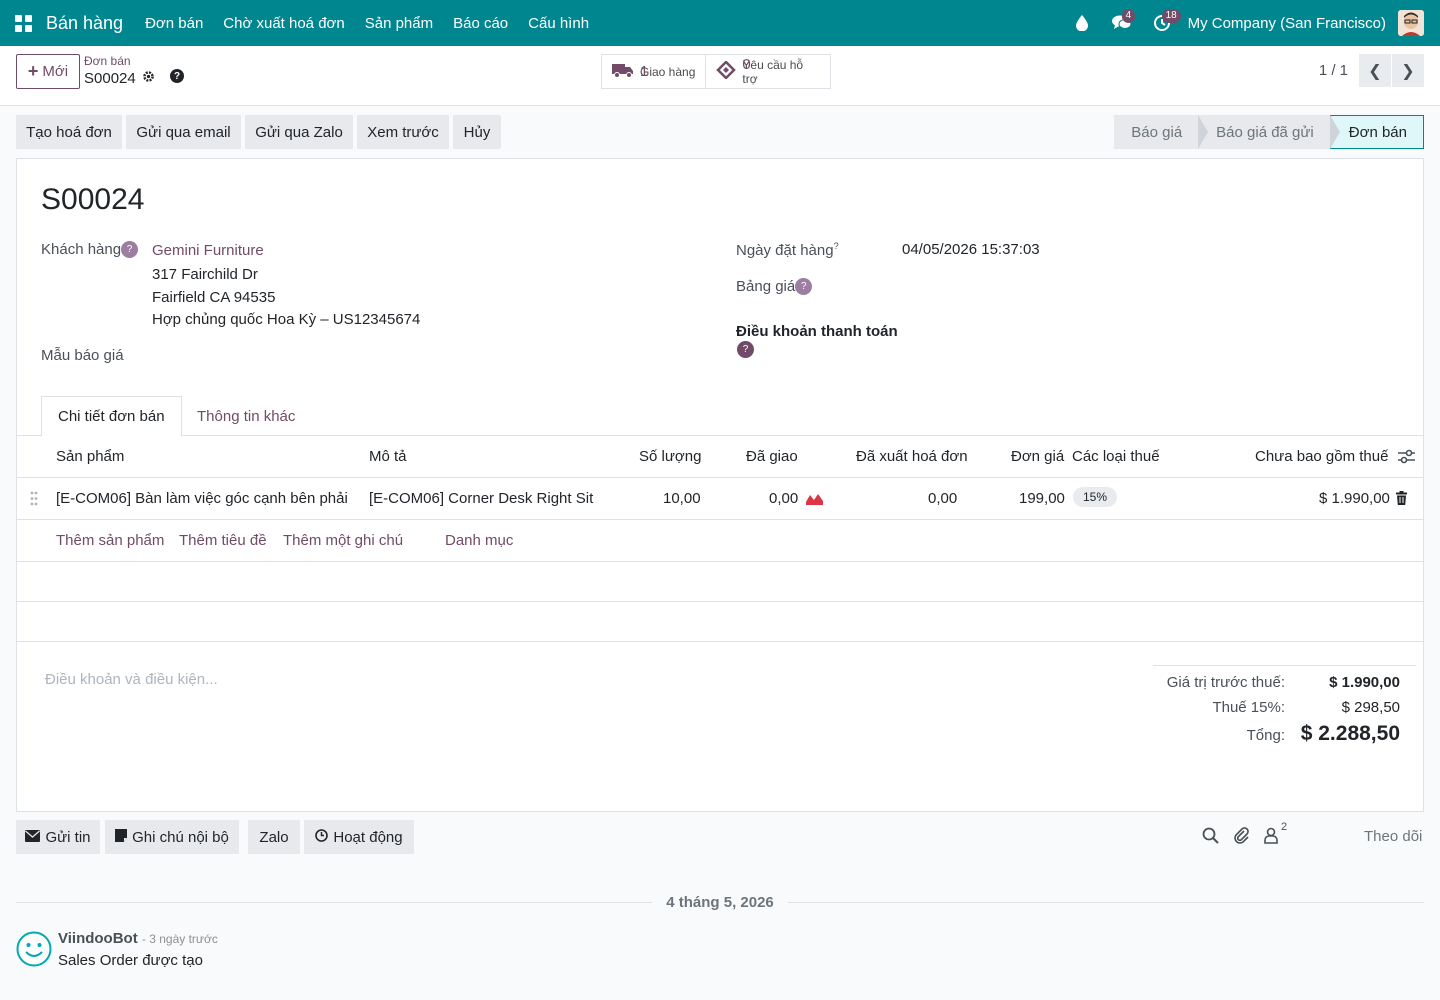  I want to click on activity-button: Hoạt động, so click(359, 837).